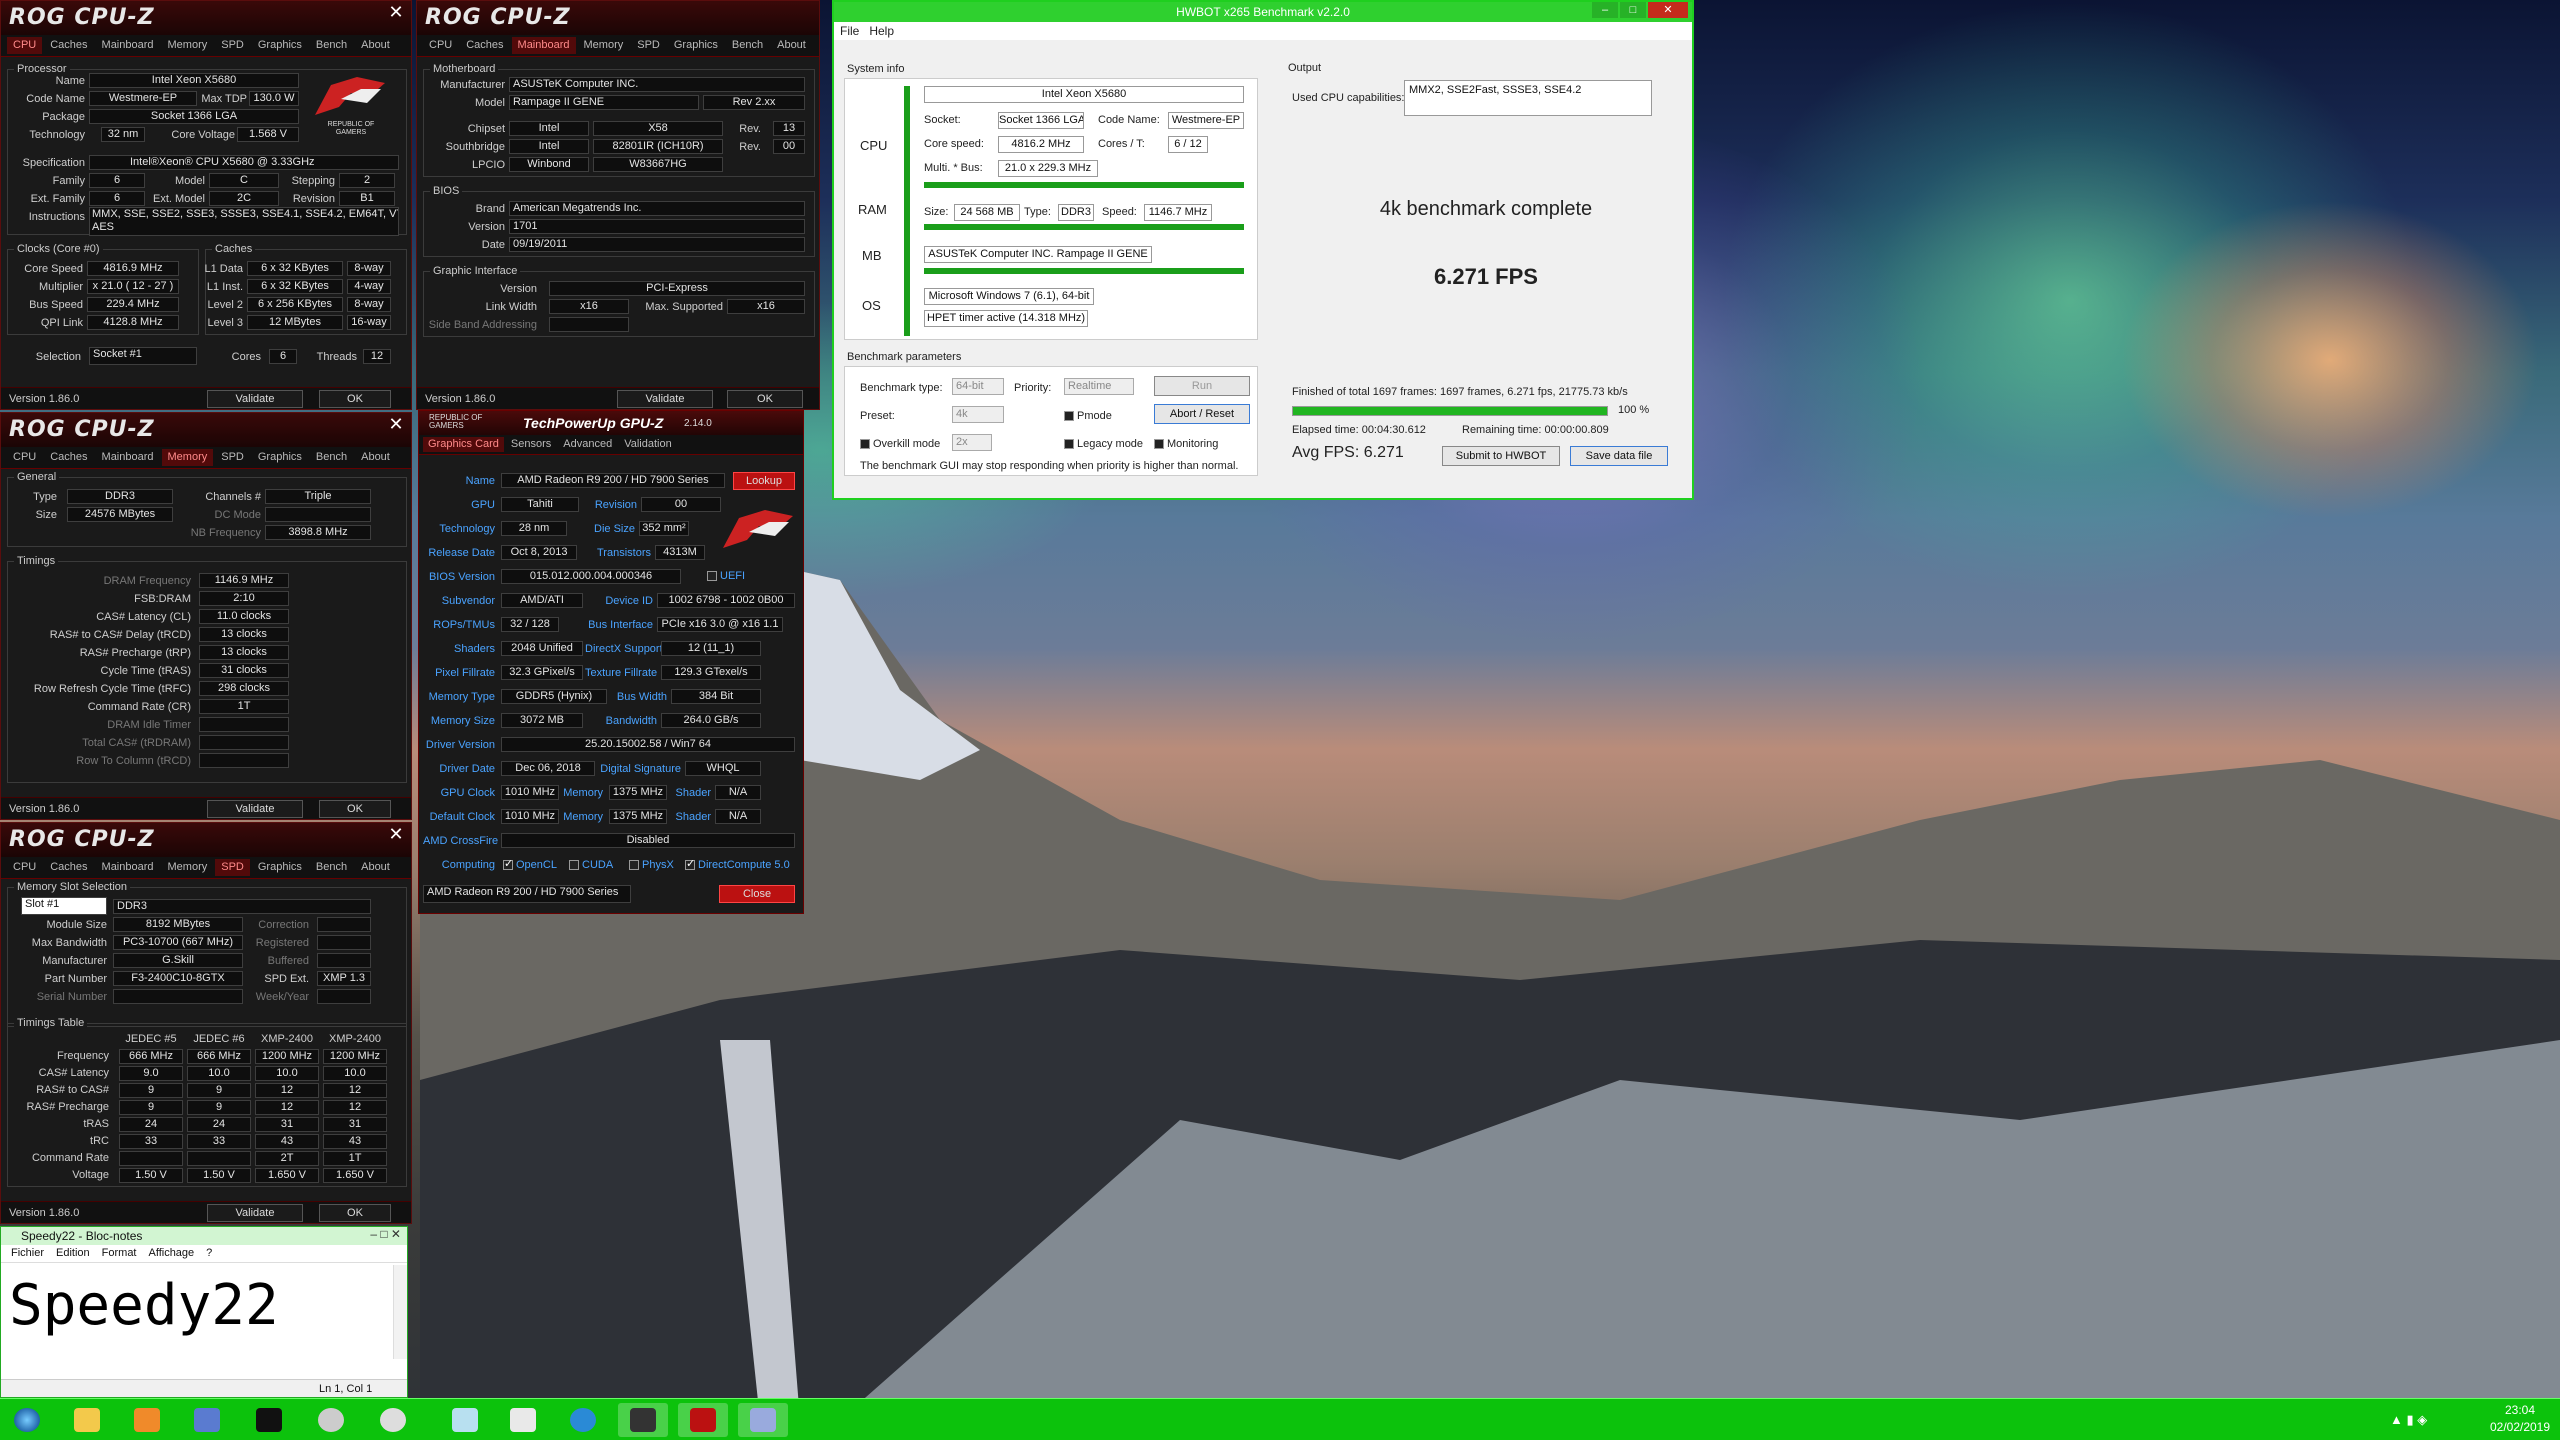 This screenshot has height=1440, width=2560. I want to click on cuda-checkbox: CUDA, so click(591, 865).